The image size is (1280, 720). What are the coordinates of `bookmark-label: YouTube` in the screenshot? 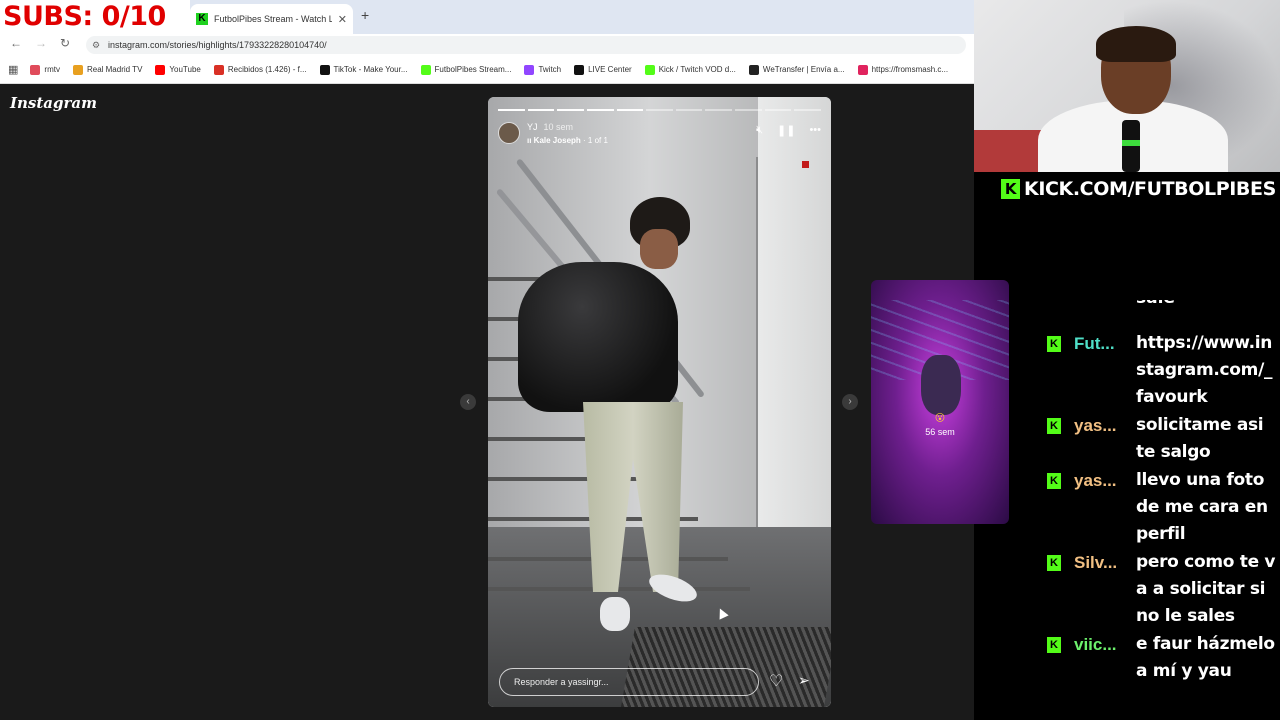 It's located at (185, 69).